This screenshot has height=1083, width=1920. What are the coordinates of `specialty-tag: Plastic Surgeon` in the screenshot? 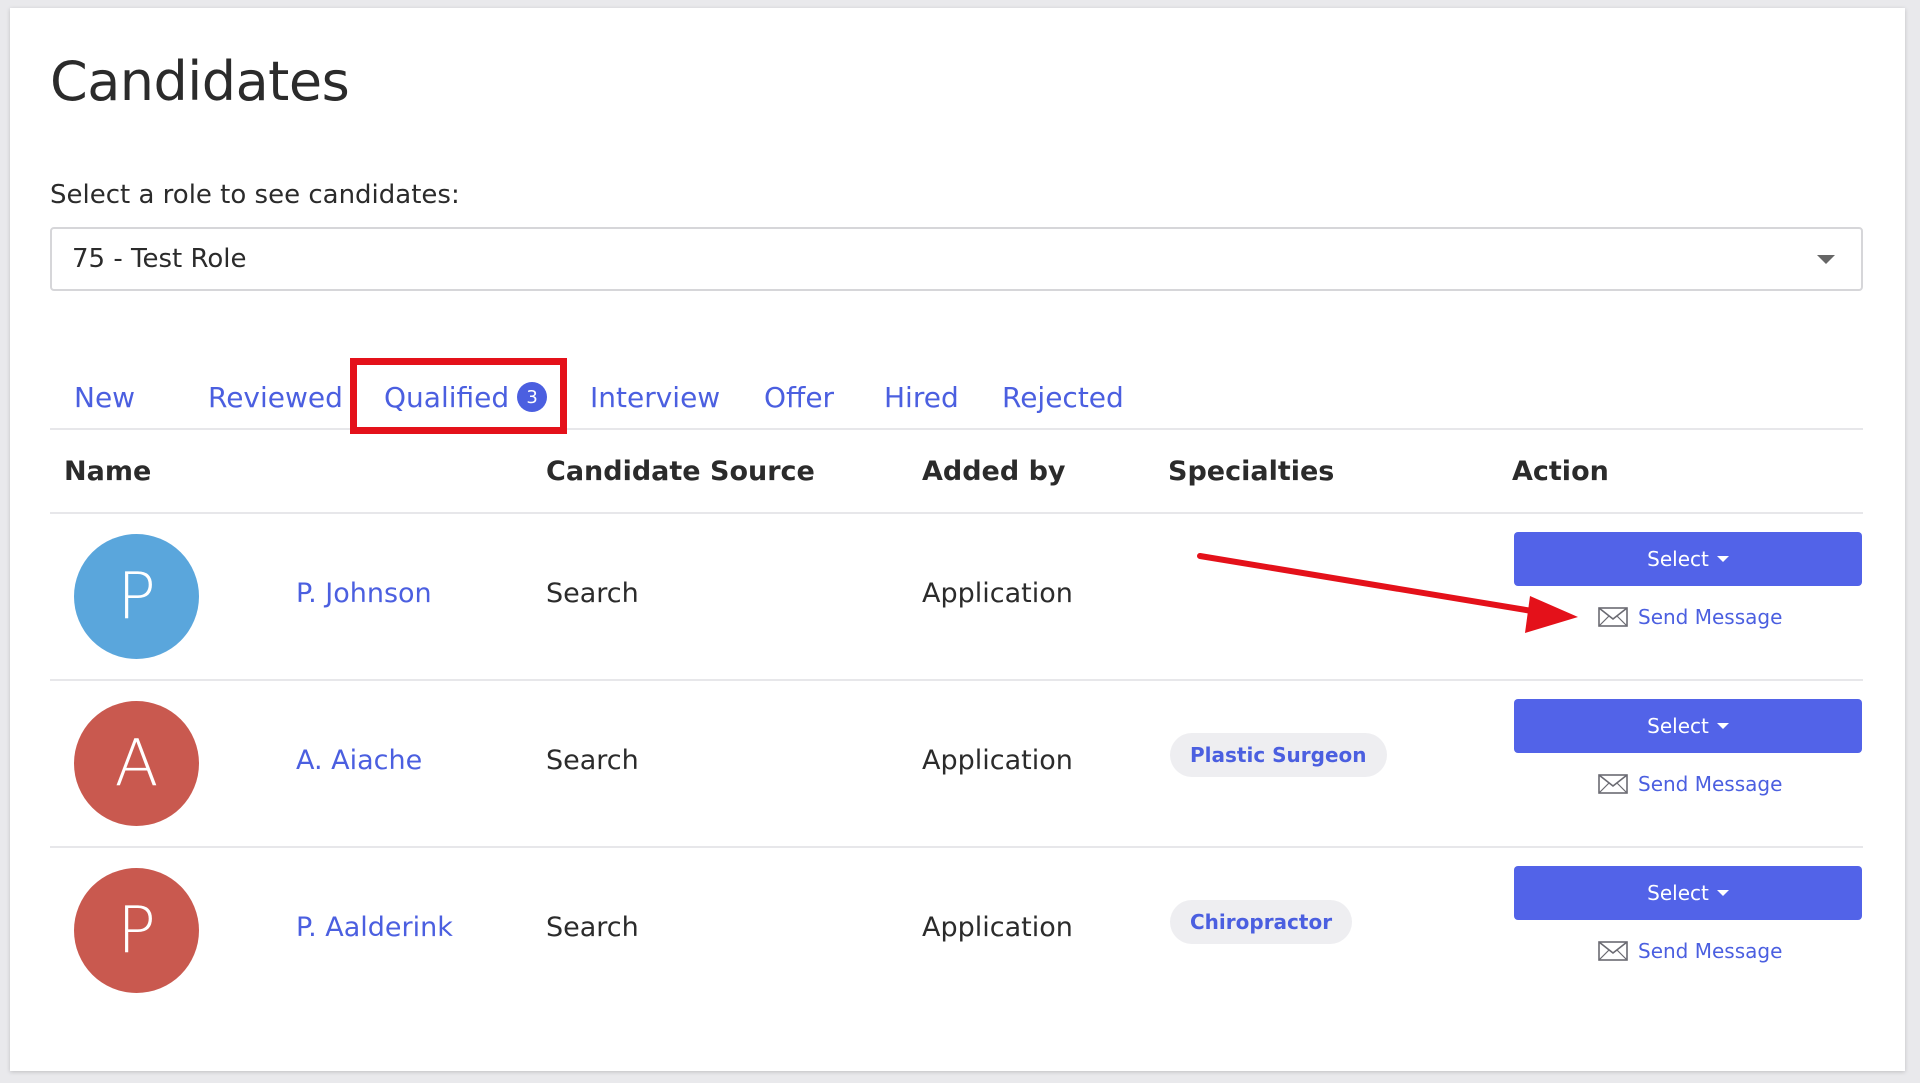 It's located at (1278, 755).